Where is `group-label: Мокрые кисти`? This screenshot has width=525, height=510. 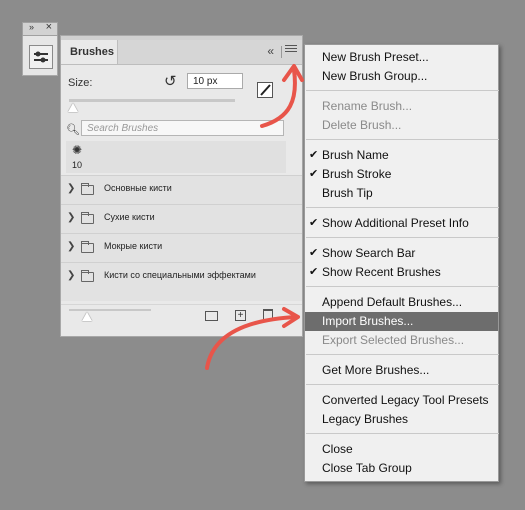 group-label: Мокрые кисти is located at coordinates (133, 246).